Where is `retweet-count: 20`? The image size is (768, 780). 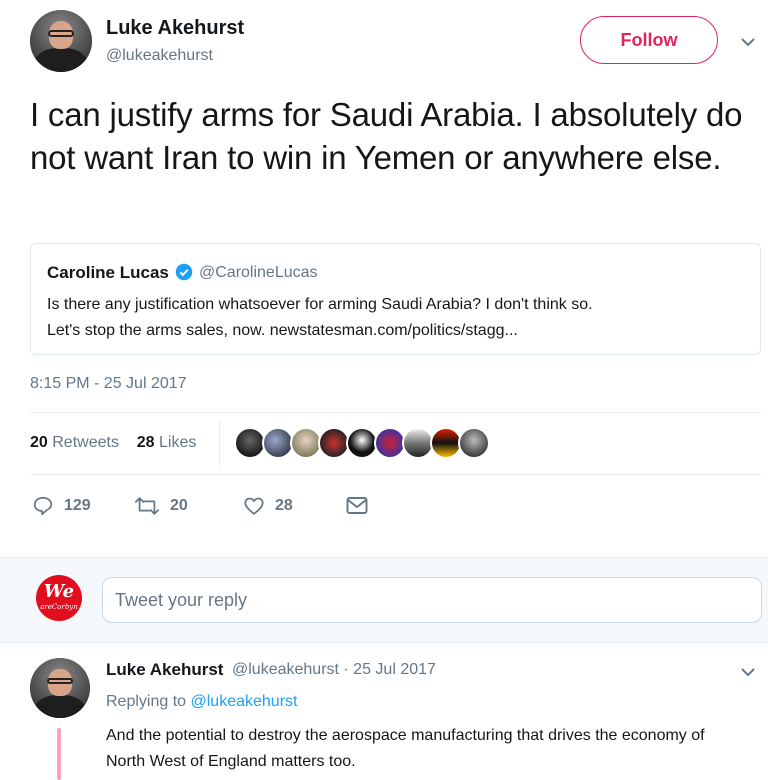 retweet-count: 20 is located at coordinates (179, 505).